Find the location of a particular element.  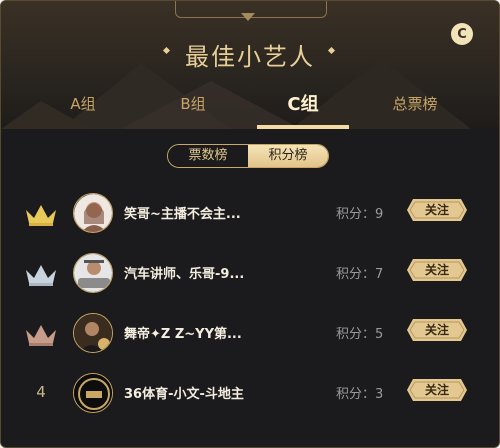

list-item: 舞帝✦Z Z~YY第... 积分：5 关注 is located at coordinates (250, 333).